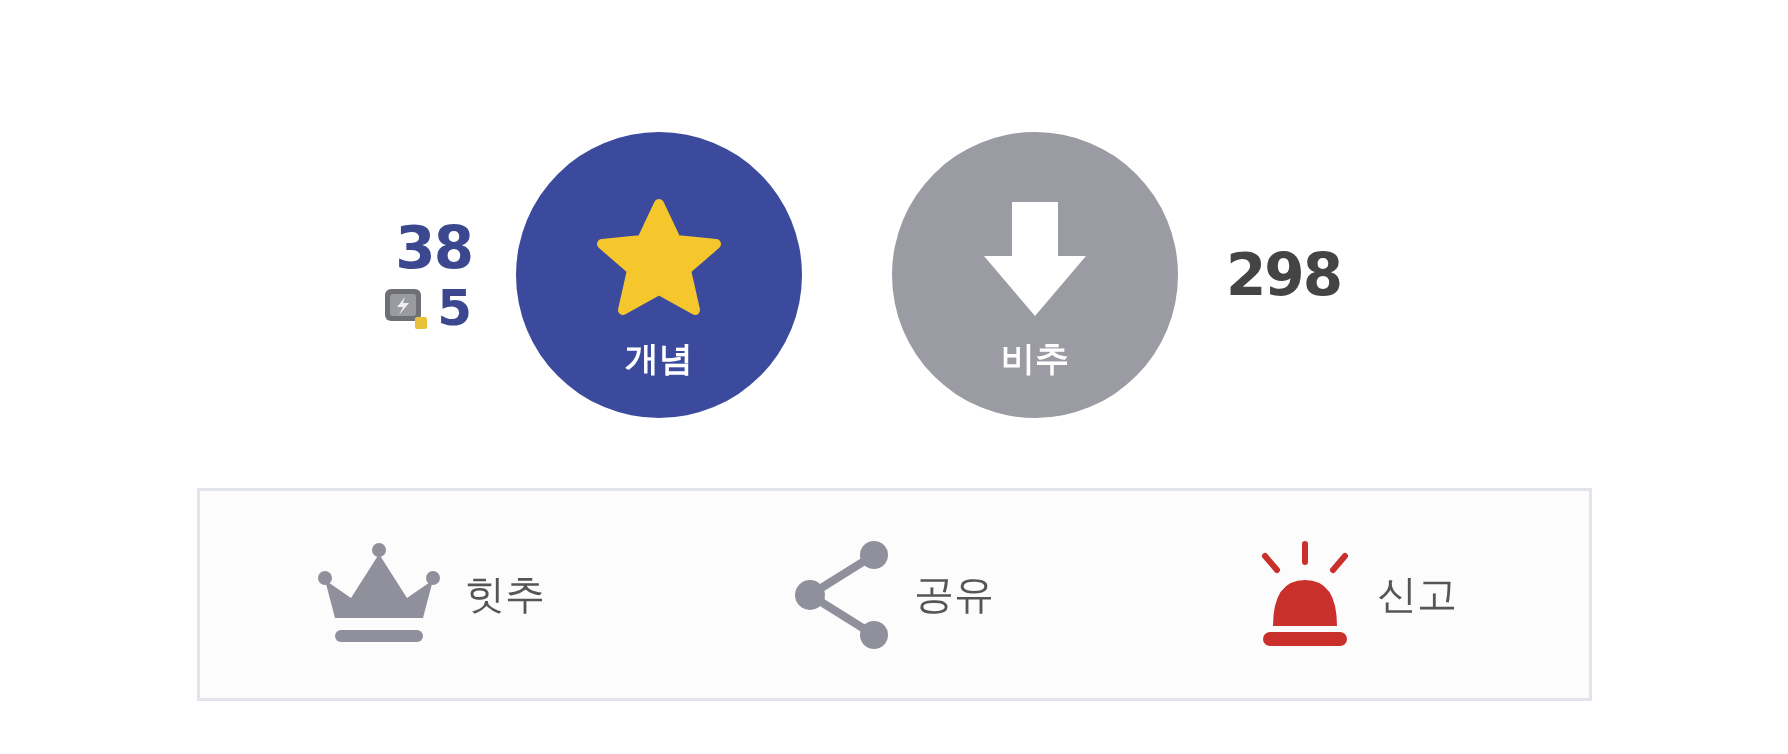 This screenshot has height=754, width=1788. Describe the element at coordinates (454, 307) in the screenshot. I see `fixed-upvote-count: 5` at that location.